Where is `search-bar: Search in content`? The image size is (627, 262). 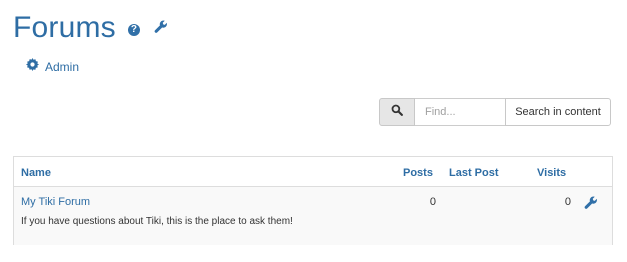 search-bar: Search in content is located at coordinates (495, 112).